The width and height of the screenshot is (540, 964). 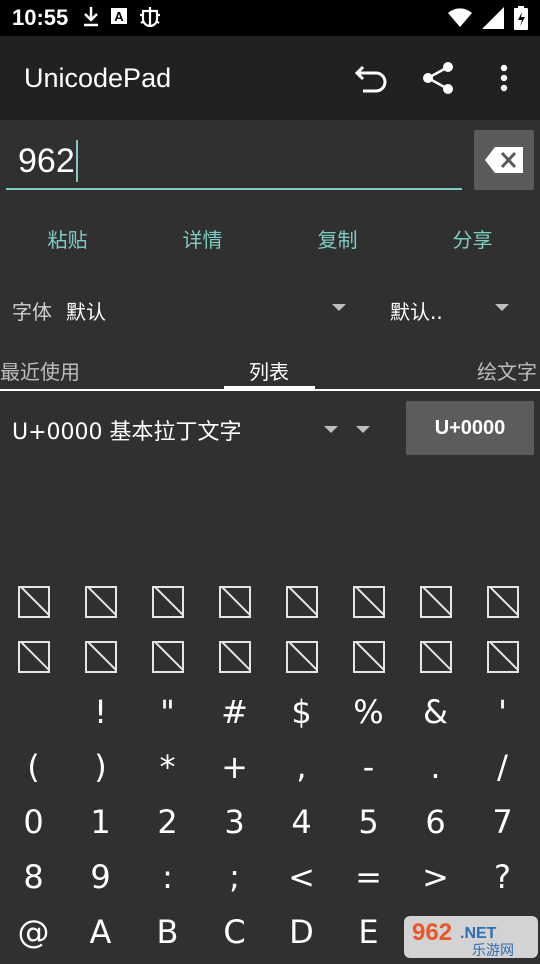 What do you see at coordinates (337, 238) in the screenshot?
I see `copy-button: 复制` at bounding box center [337, 238].